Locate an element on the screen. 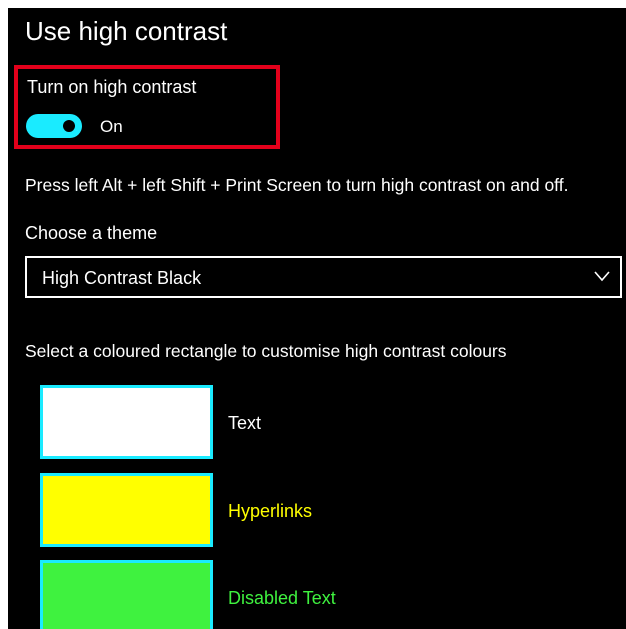  hyperlinks-colour-label: Hyperlinks is located at coordinates (270, 511).